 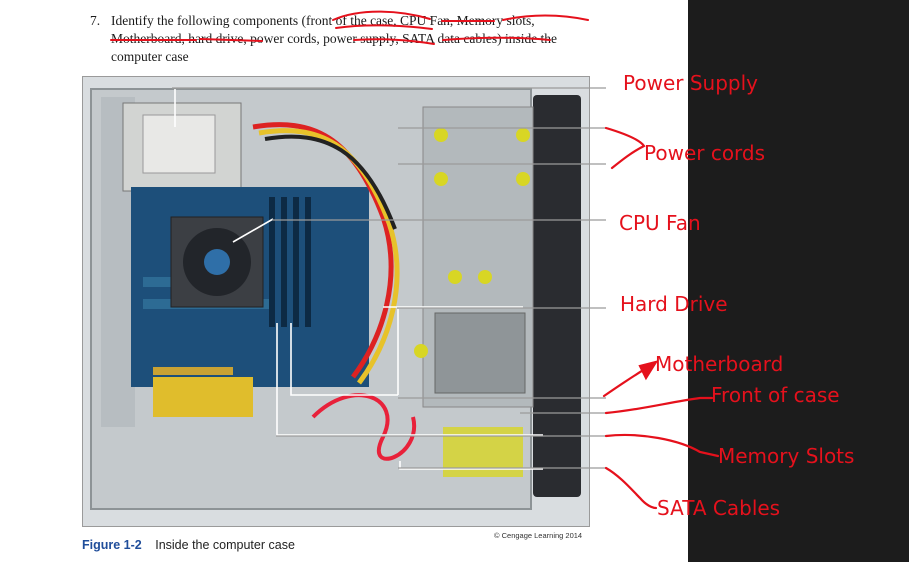 I want to click on callout-motherboard: Motherboard, so click(x=719, y=364).